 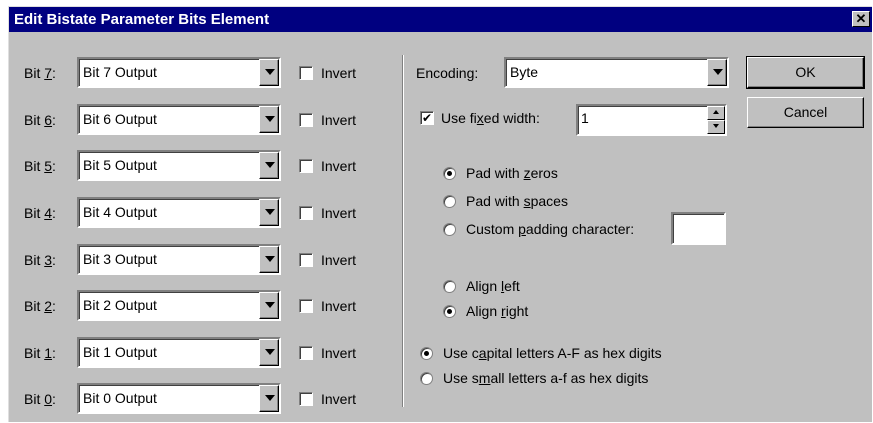 I want to click on custom-padding-label: Custom padding character:, so click(x=550, y=229).